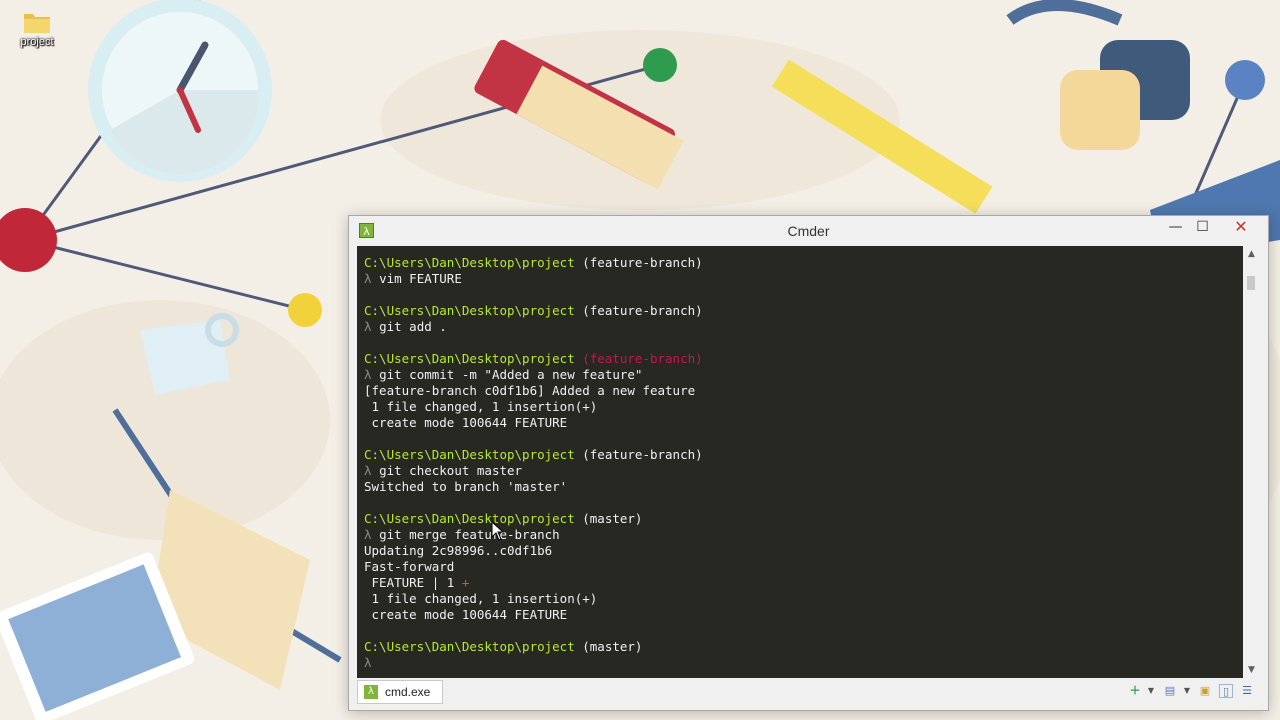  Describe the element at coordinates (1247, 691) in the screenshot. I see `menu-icon: ☰` at that location.